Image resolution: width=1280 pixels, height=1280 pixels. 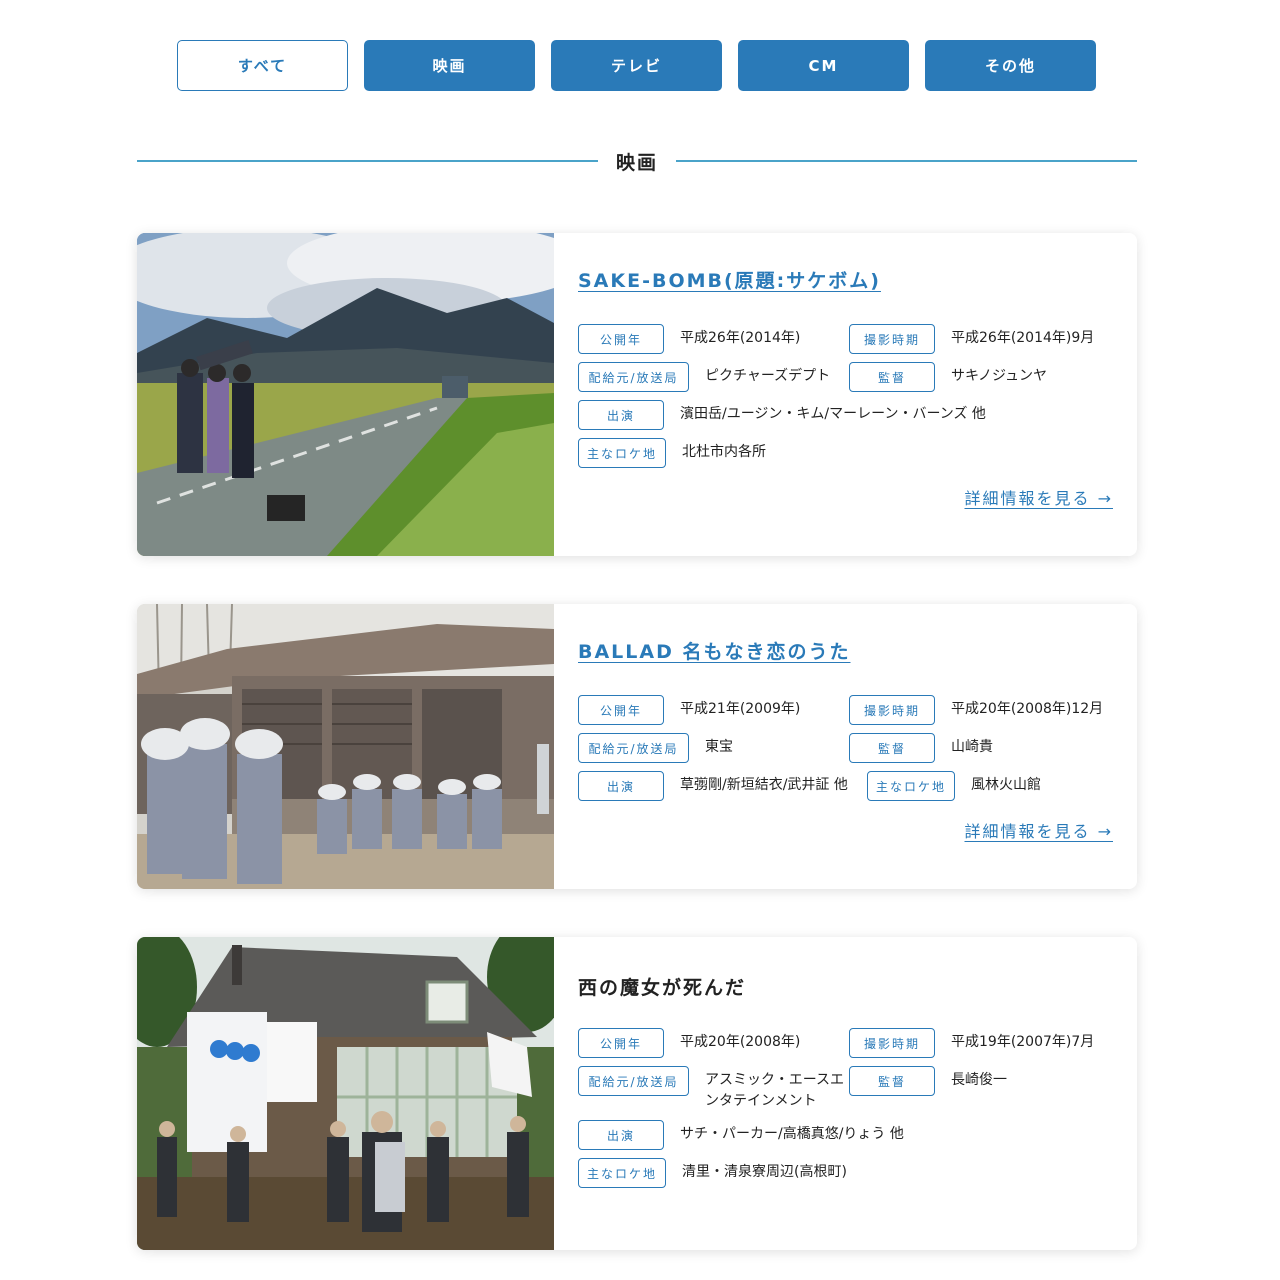 What do you see at coordinates (833, 414) in the screenshot?
I see `cast-value: 濱田岳/ユージン・キム/マーレーン・バーンズ 他` at bounding box center [833, 414].